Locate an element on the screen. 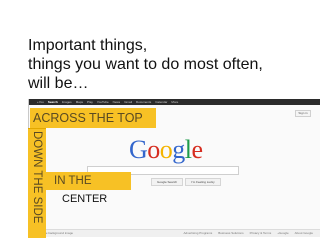 The height and width of the screenshot is (240, 320). nav-item-images: Images is located at coordinates (67, 102).